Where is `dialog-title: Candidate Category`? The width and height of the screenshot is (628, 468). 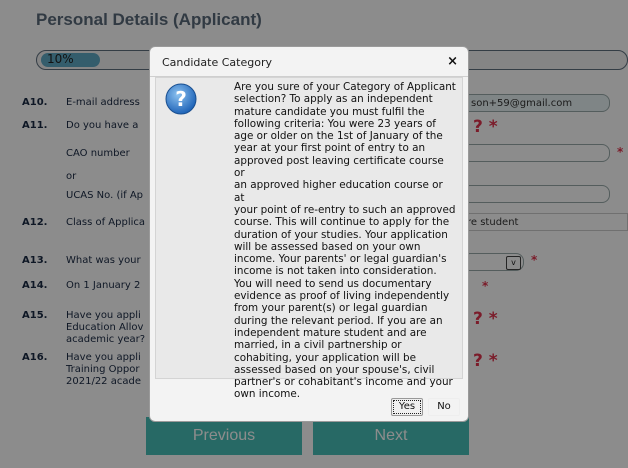 dialog-title: Candidate Category is located at coordinates (217, 62).